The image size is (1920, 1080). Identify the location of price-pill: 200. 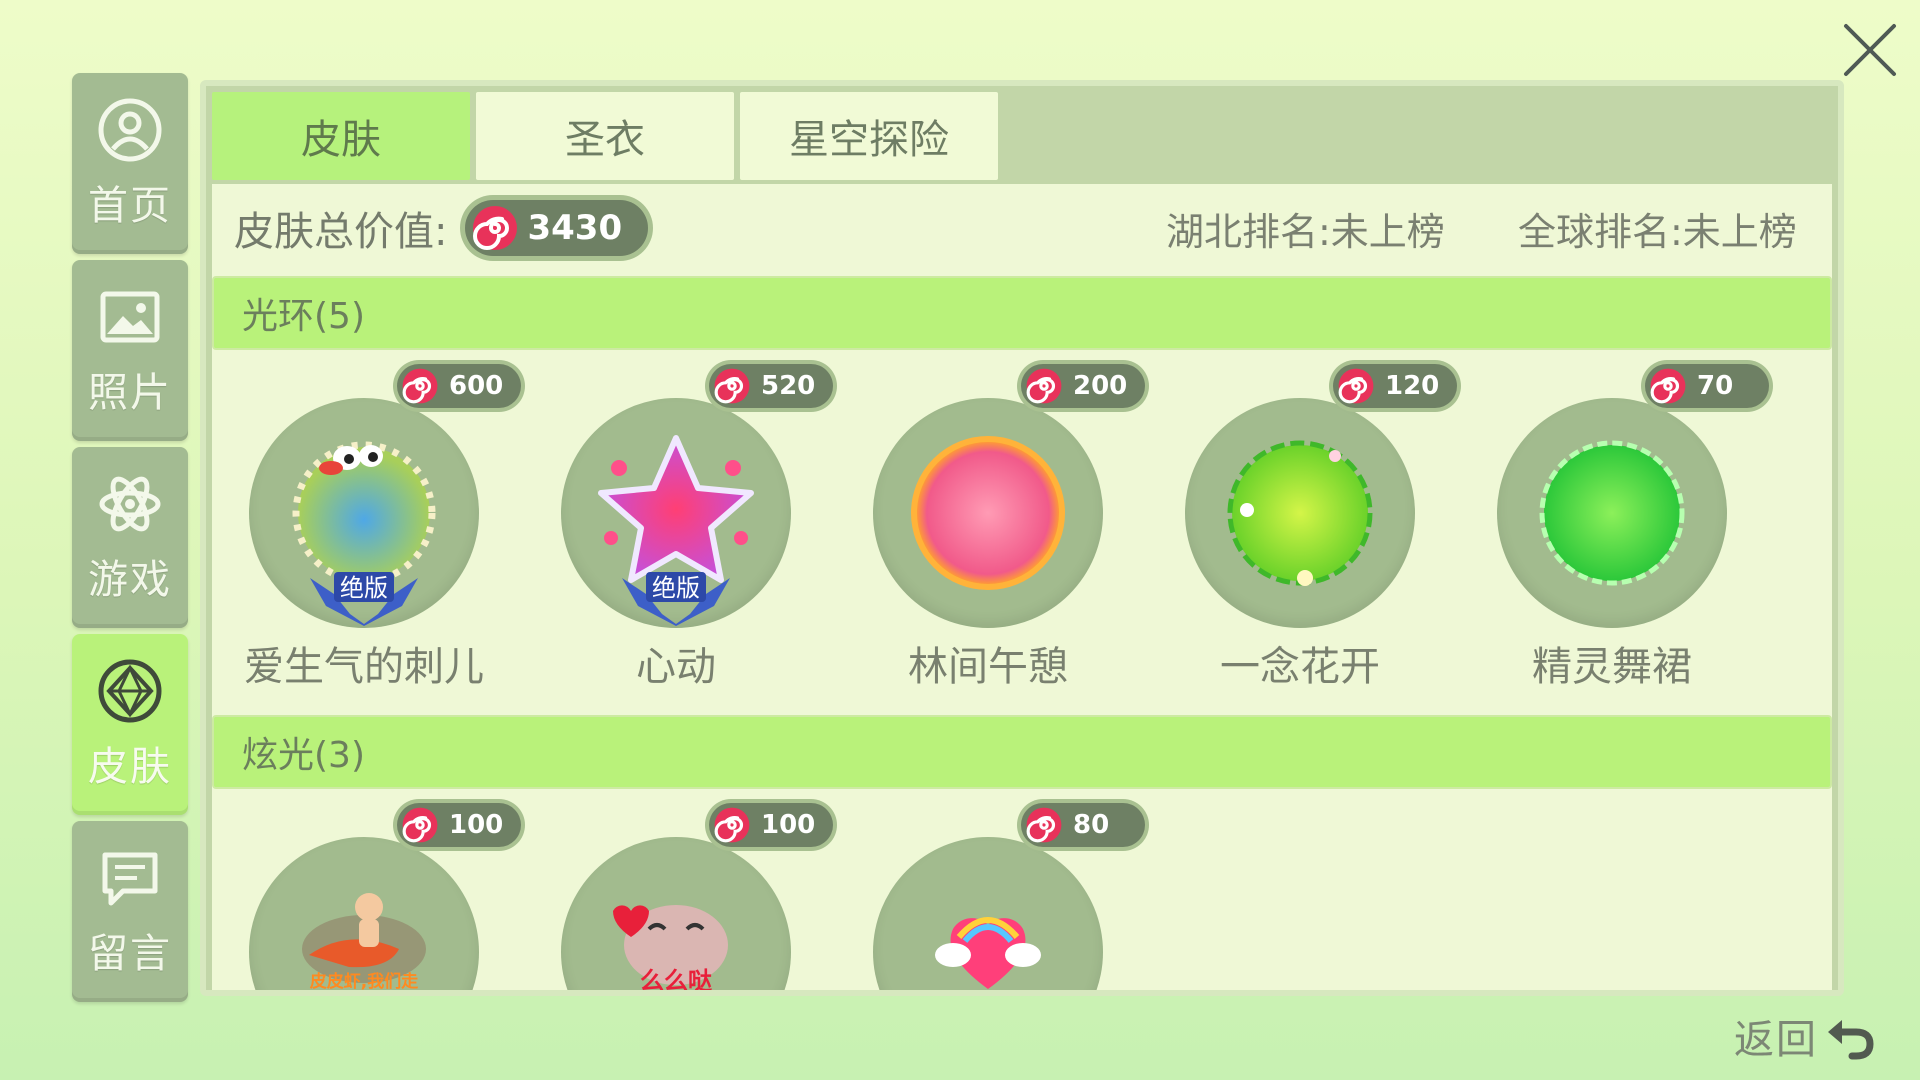
(1083, 386).